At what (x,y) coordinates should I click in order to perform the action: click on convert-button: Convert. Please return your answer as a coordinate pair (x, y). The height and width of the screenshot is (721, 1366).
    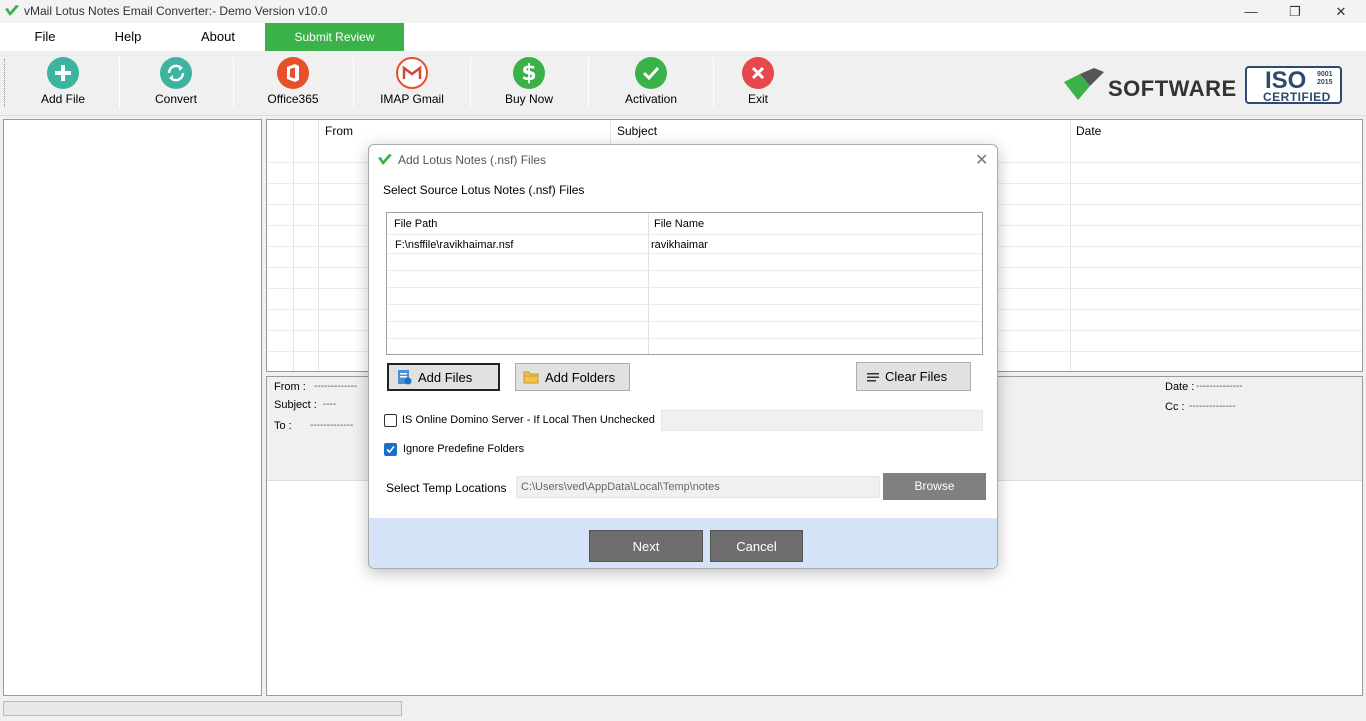
    Looking at the image, I should click on (176, 81).